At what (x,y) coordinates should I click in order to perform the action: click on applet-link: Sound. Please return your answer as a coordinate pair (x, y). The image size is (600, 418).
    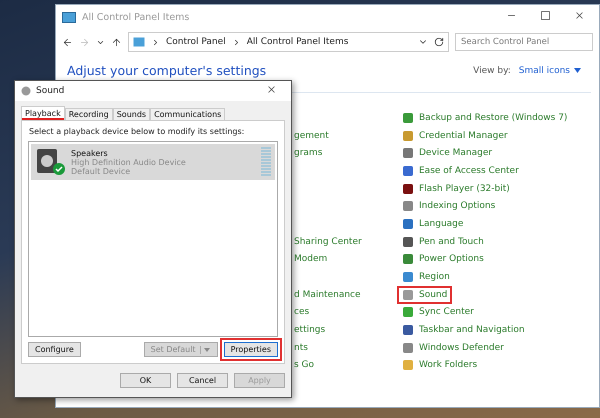
    Looking at the image, I should click on (424, 295).